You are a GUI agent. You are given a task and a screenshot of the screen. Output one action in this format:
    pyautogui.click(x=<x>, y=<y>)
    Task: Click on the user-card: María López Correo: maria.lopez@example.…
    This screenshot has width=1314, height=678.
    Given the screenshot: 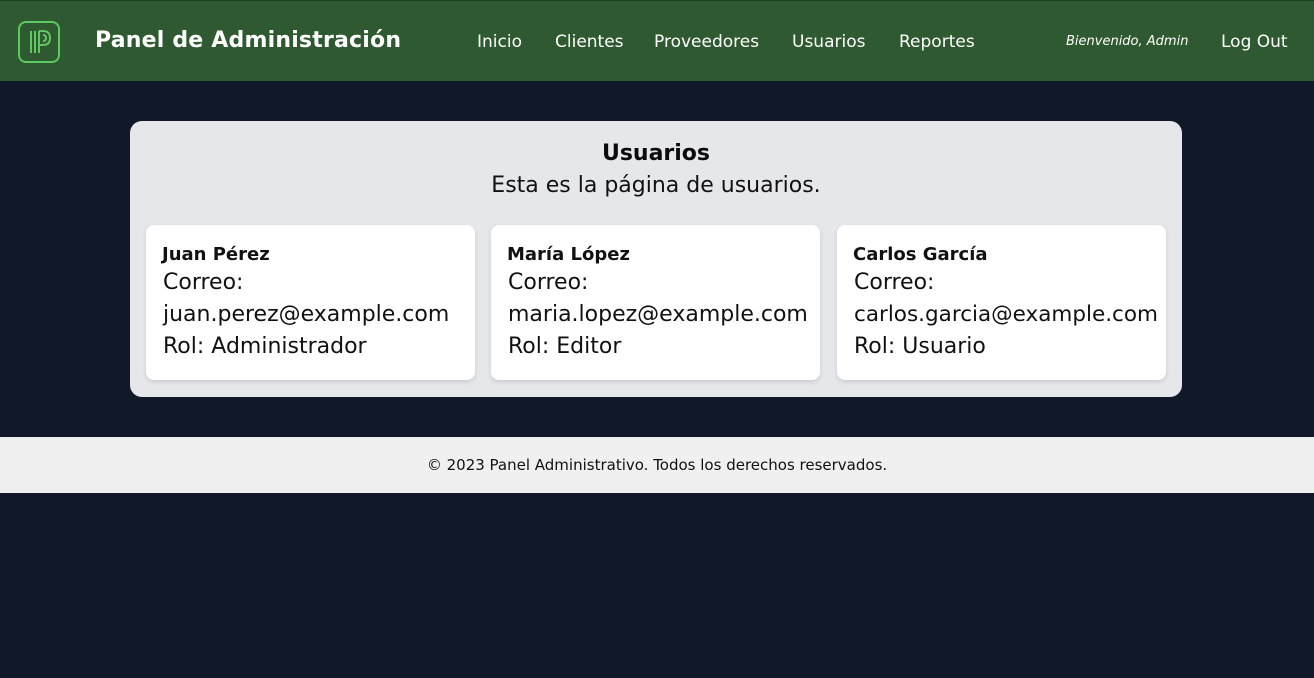 What is the action you would take?
    pyautogui.click(x=655, y=302)
    